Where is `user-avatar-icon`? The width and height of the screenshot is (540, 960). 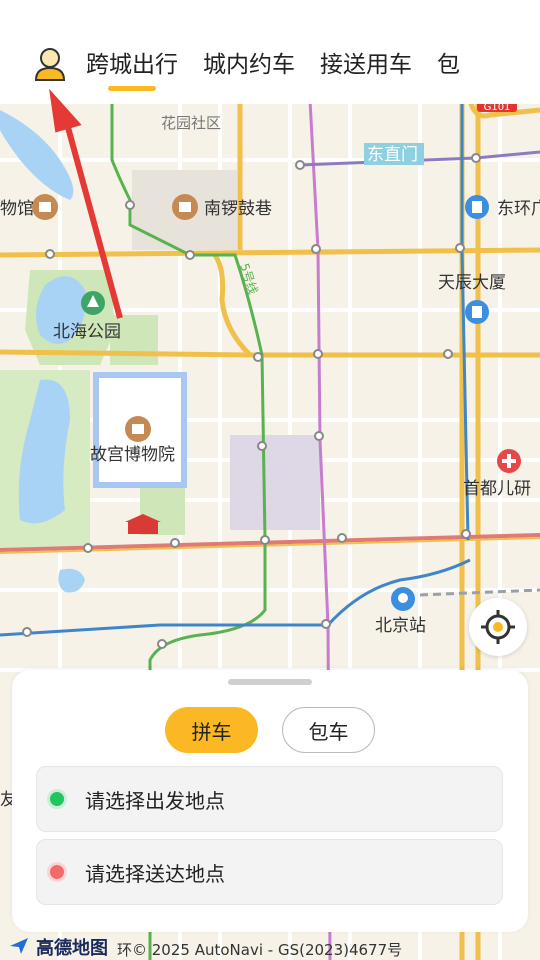 user-avatar-icon is located at coordinates (50, 65).